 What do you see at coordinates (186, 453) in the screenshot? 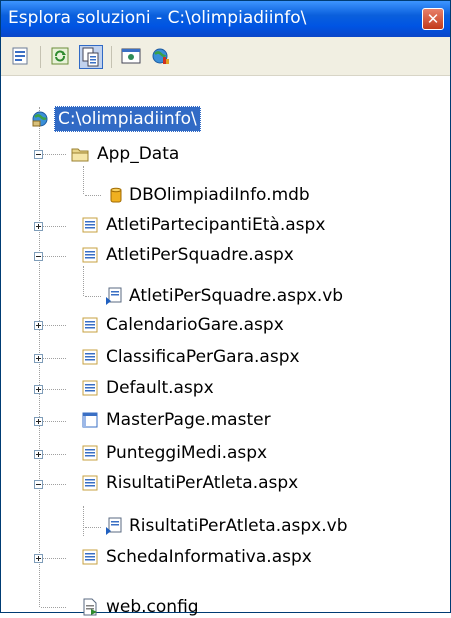
I see `tree-node-label: PunteggiMedi.aspx` at bounding box center [186, 453].